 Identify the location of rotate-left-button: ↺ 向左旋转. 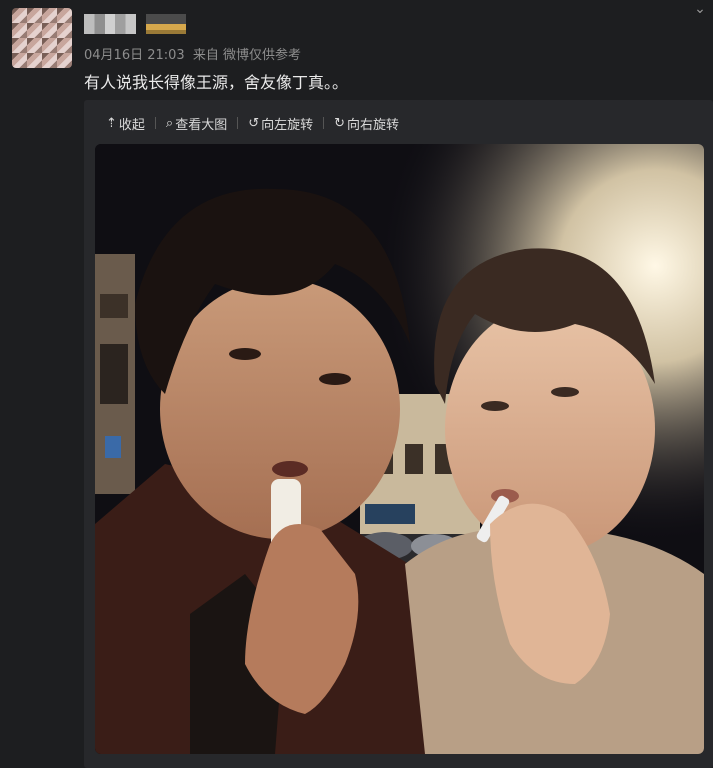
(280, 123).